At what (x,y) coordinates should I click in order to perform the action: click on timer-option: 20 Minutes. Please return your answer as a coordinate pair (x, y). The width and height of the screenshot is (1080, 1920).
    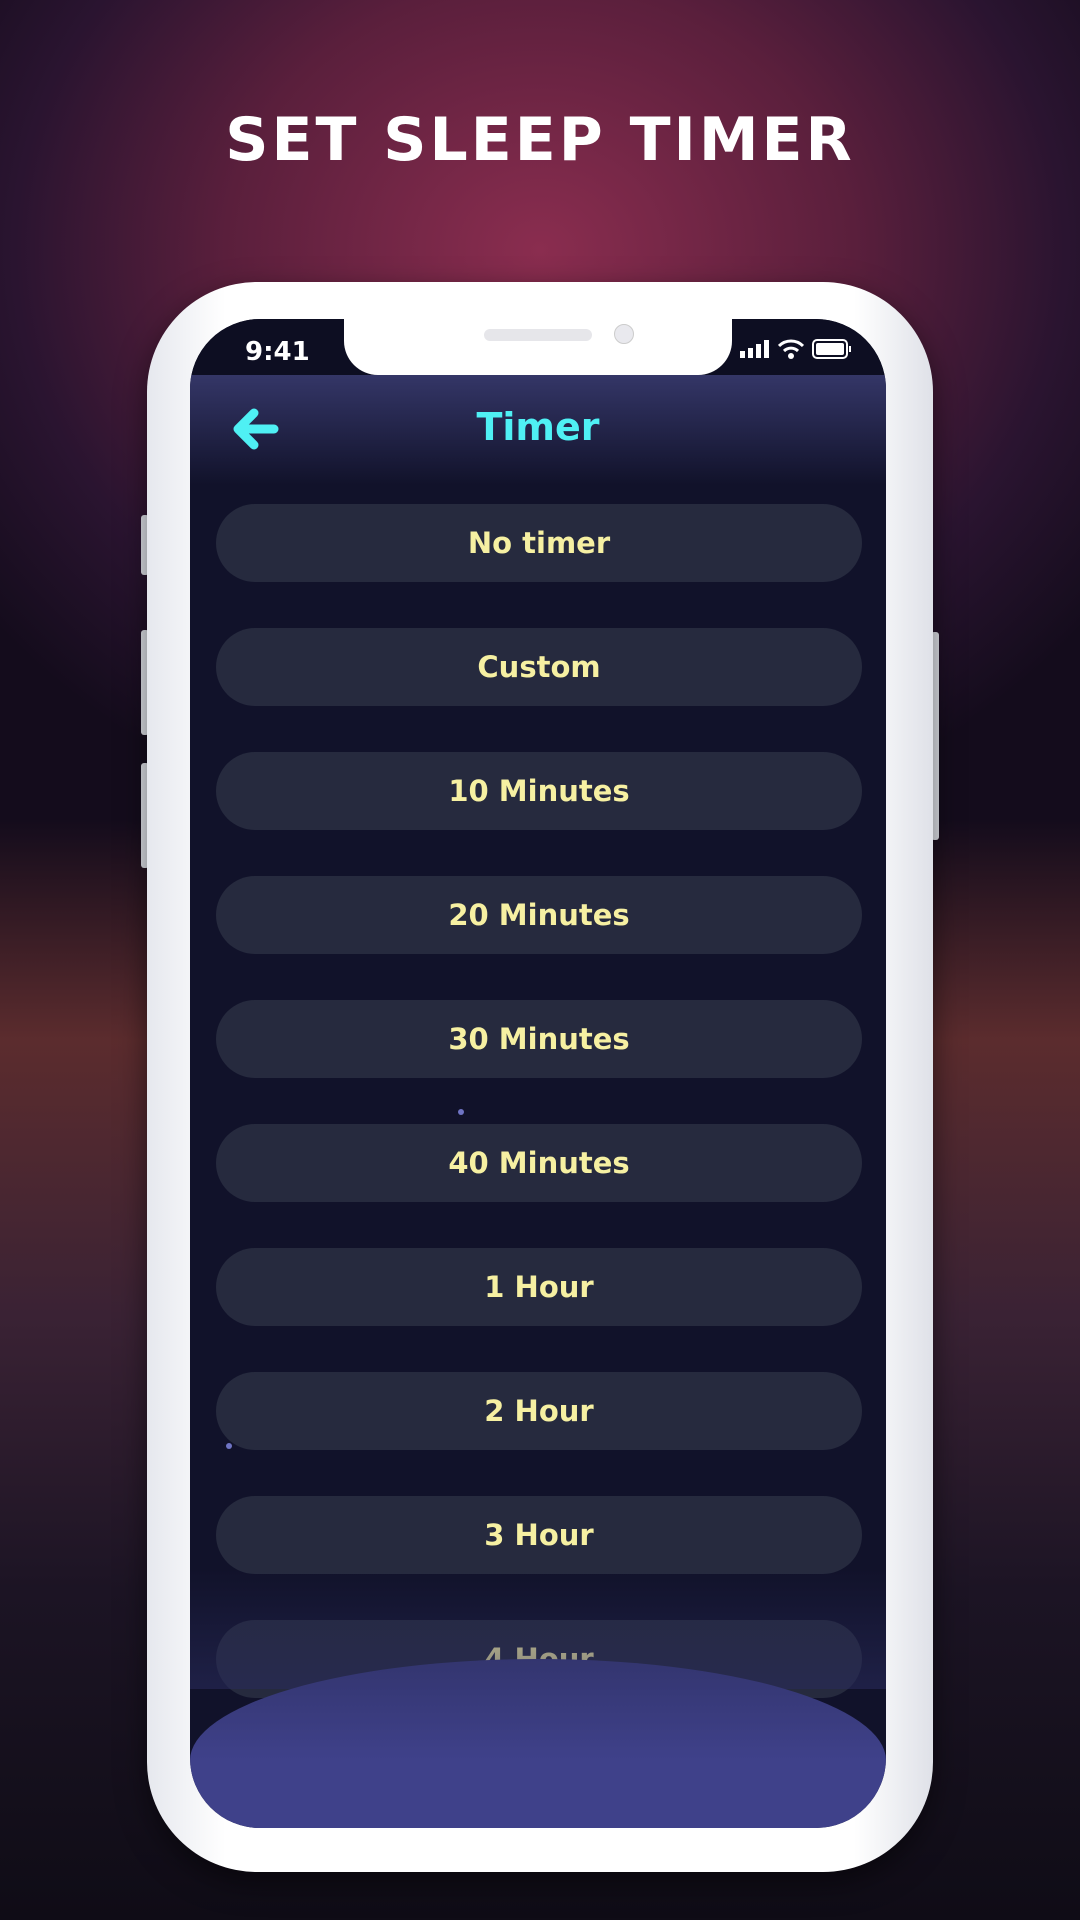
    Looking at the image, I should click on (539, 915).